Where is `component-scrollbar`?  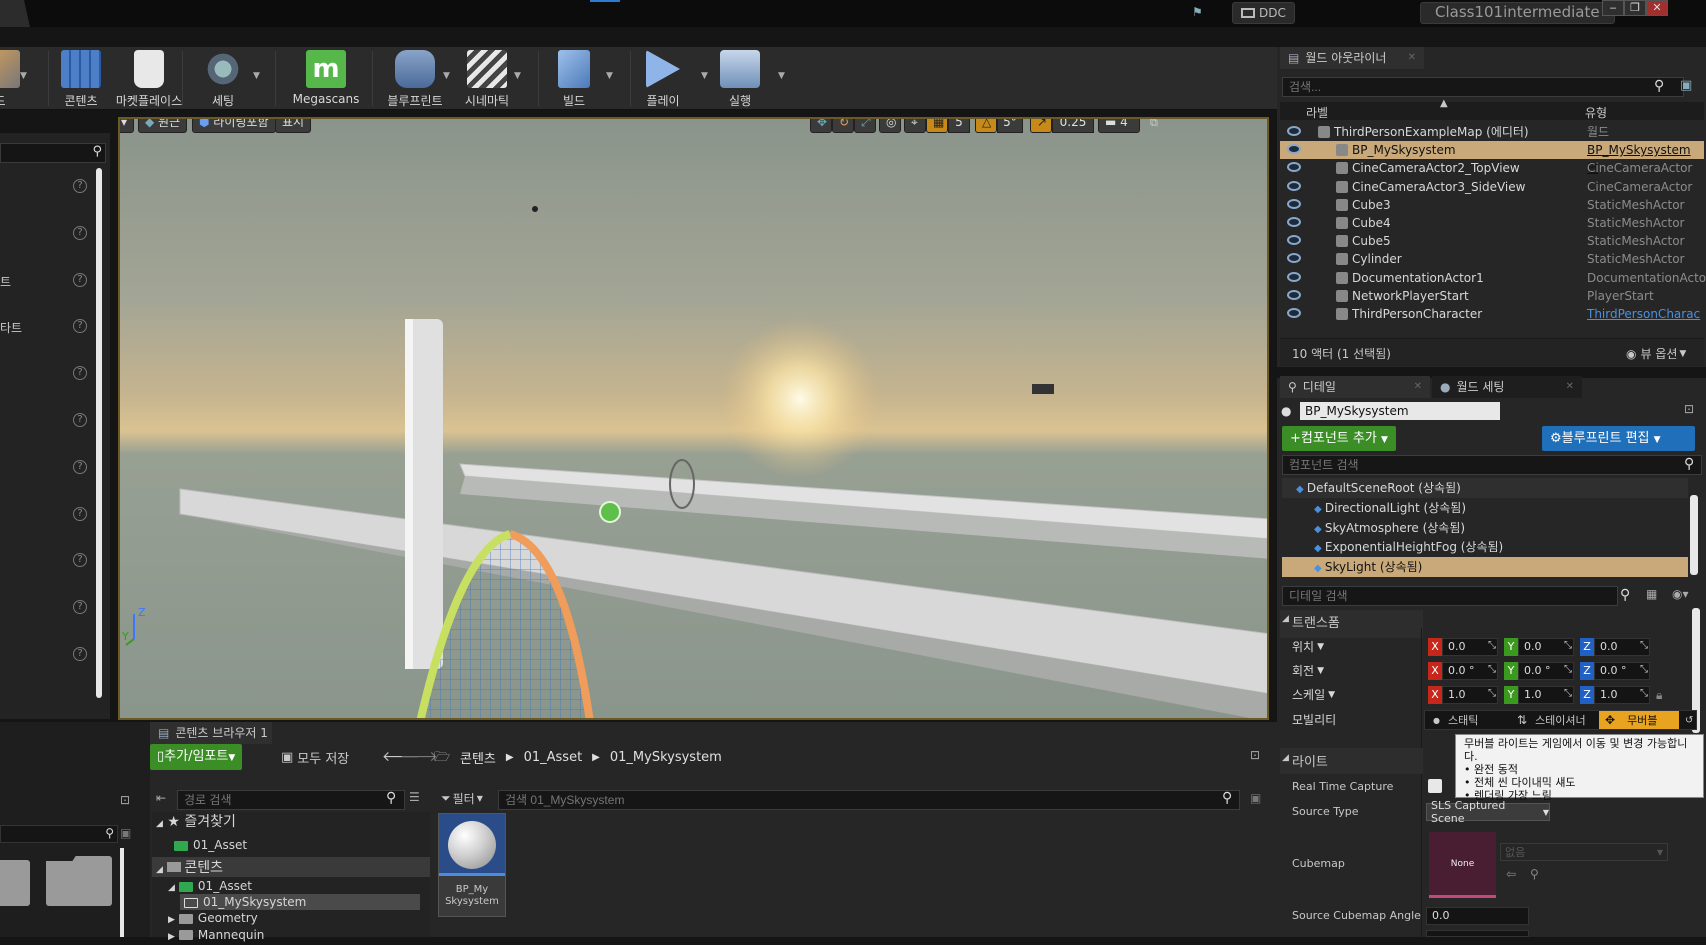 component-scrollbar is located at coordinates (1694, 535).